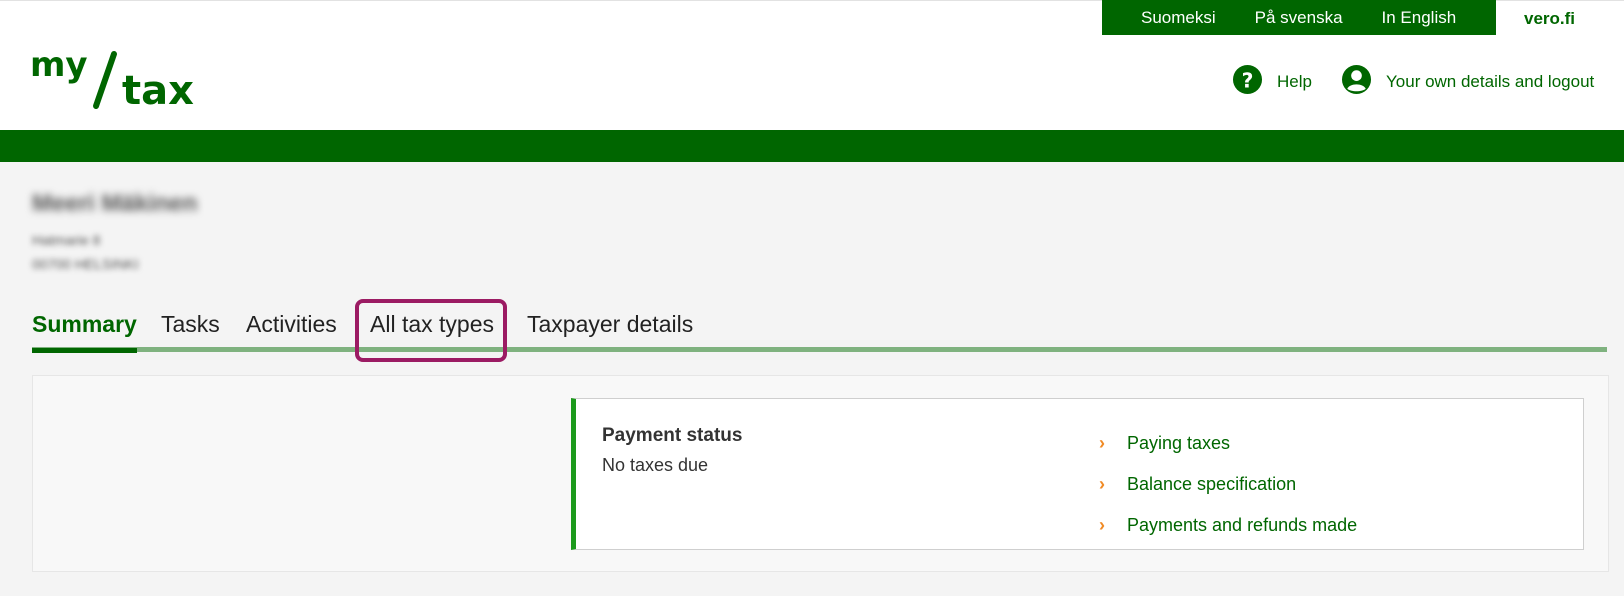 This screenshot has height=596, width=1624. Describe the element at coordinates (1356, 82) in the screenshot. I see `user-circle-icon` at that location.